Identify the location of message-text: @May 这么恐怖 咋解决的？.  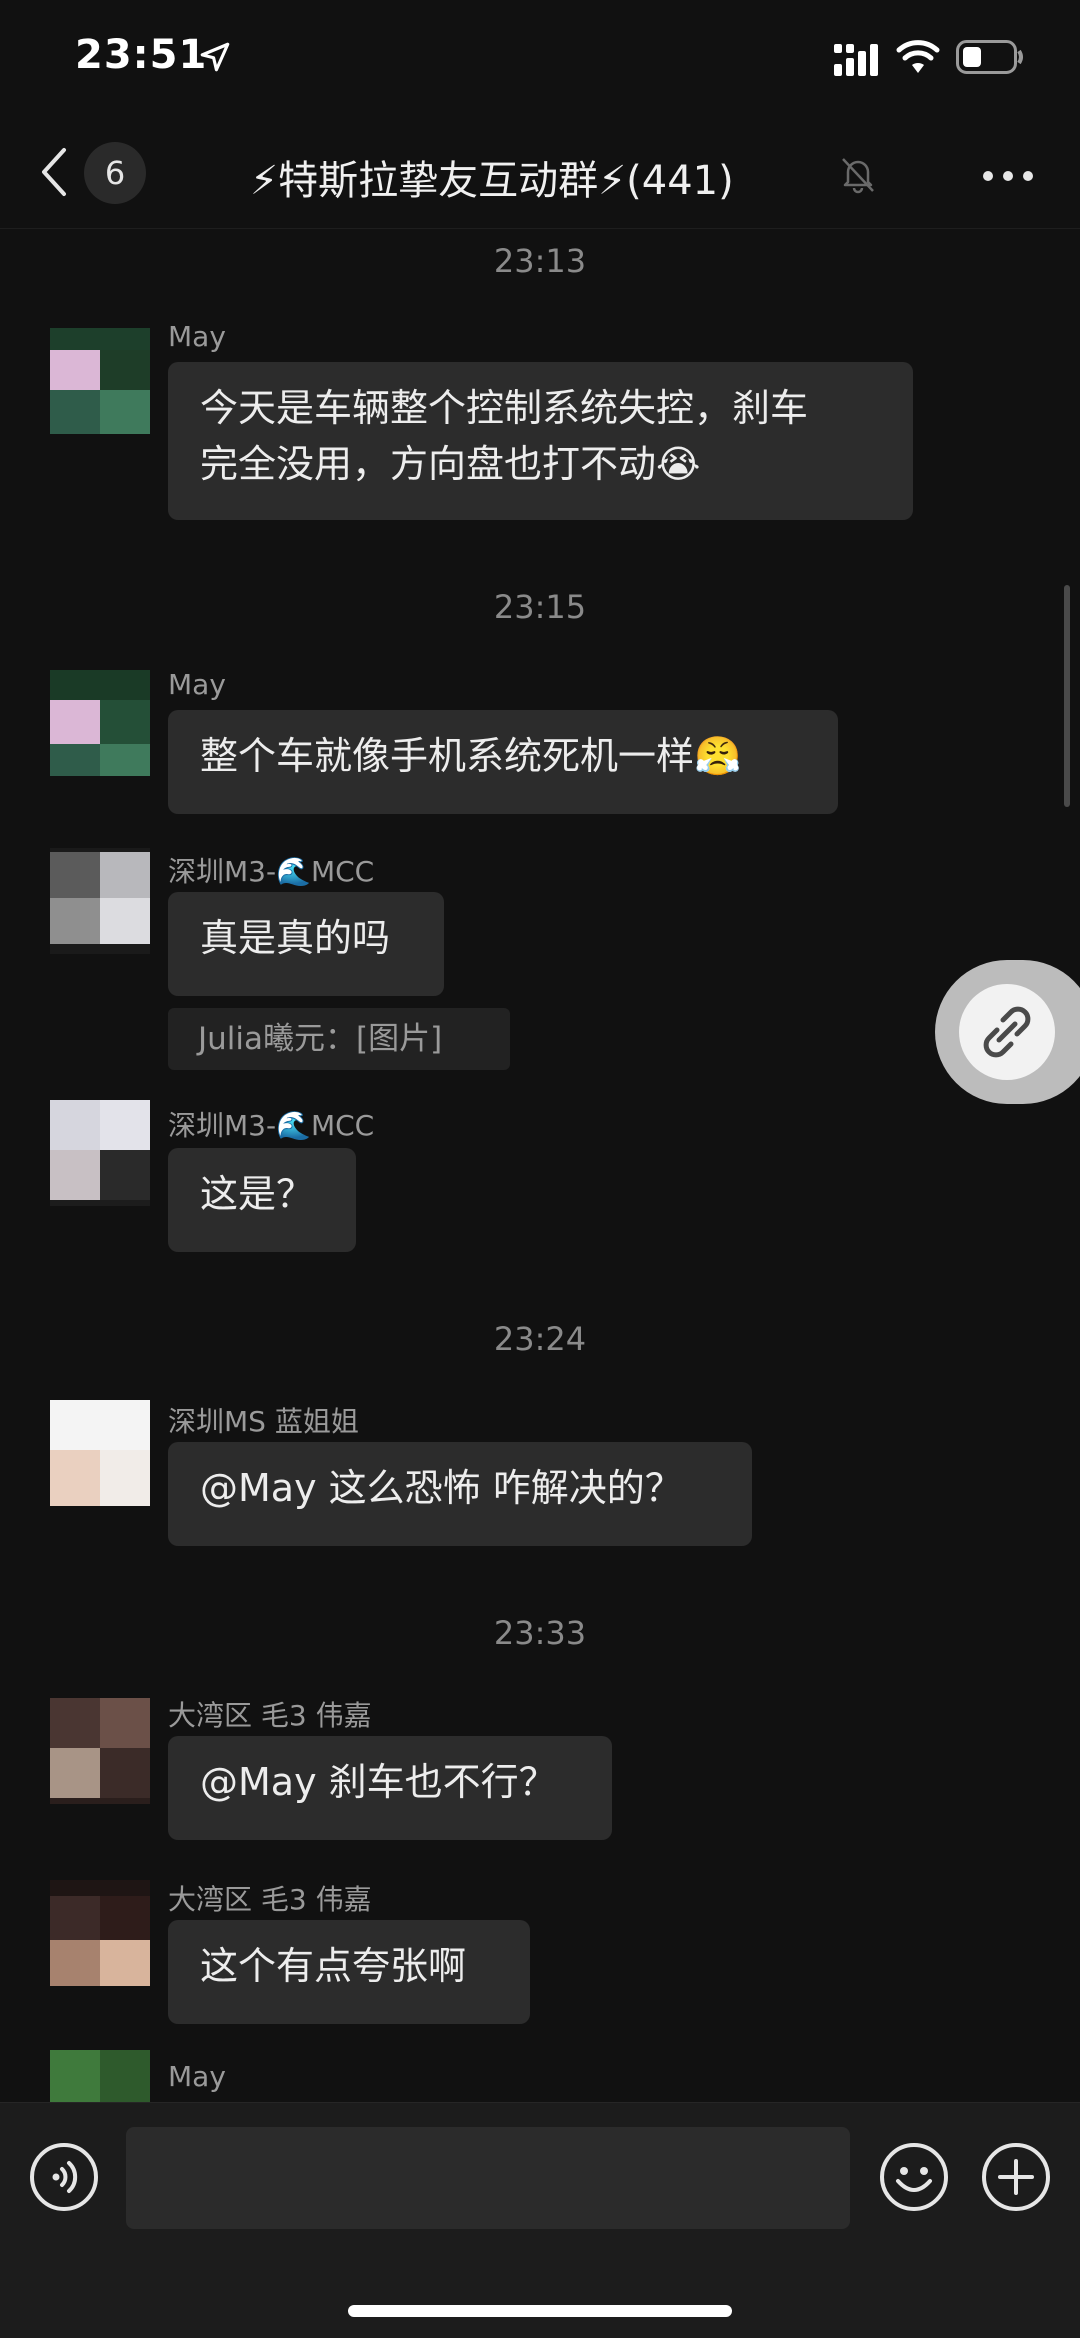
(441, 1488).